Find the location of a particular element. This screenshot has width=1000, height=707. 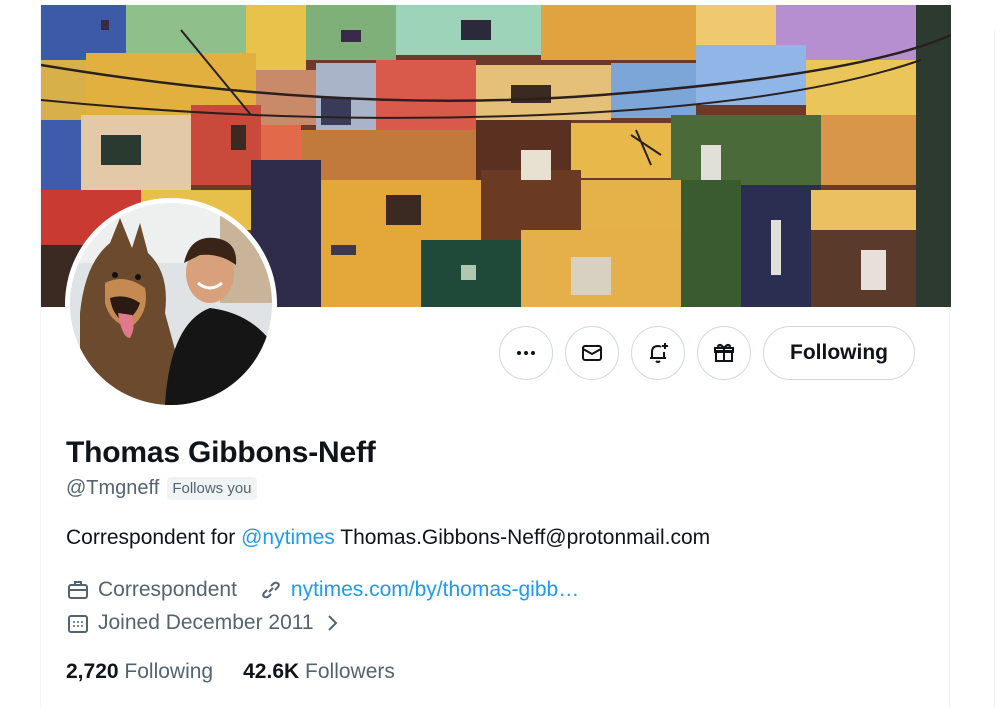

display-name: Thomas Gibbons-Neff is located at coordinates (221, 452).